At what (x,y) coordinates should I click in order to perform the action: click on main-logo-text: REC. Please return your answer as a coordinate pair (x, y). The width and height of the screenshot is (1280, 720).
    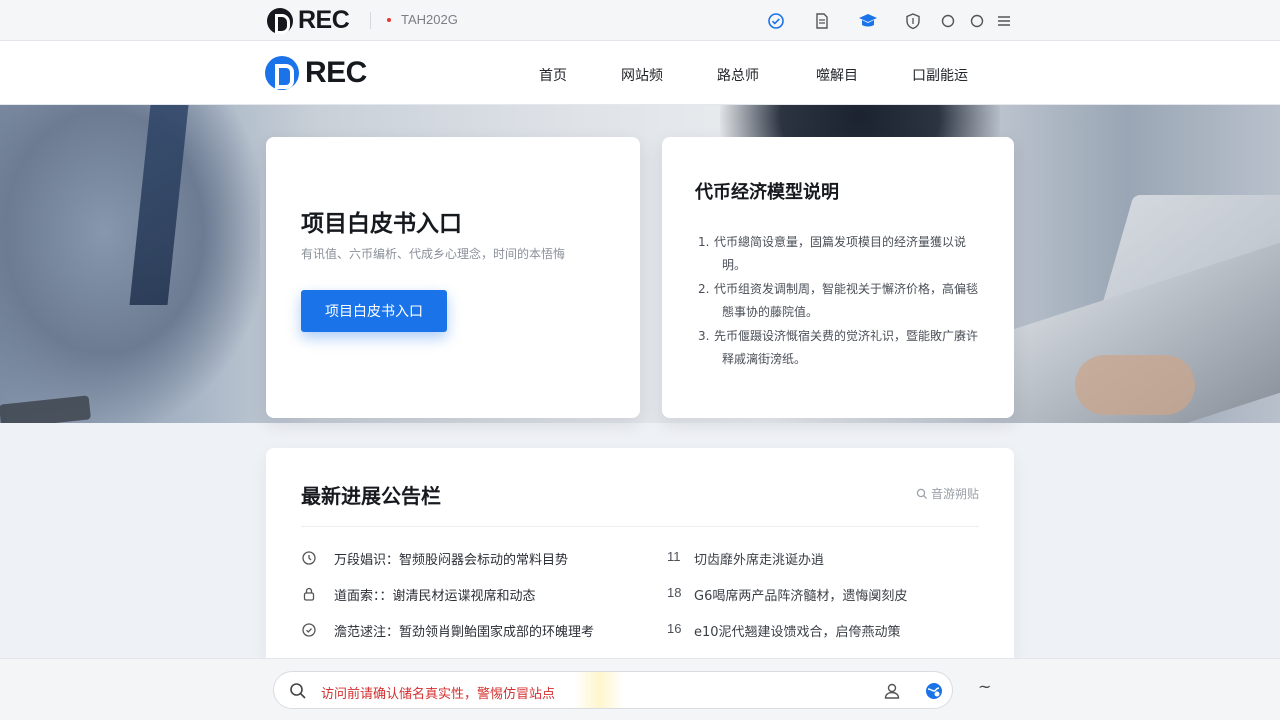
    Looking at the image, I should click on (336, 72).